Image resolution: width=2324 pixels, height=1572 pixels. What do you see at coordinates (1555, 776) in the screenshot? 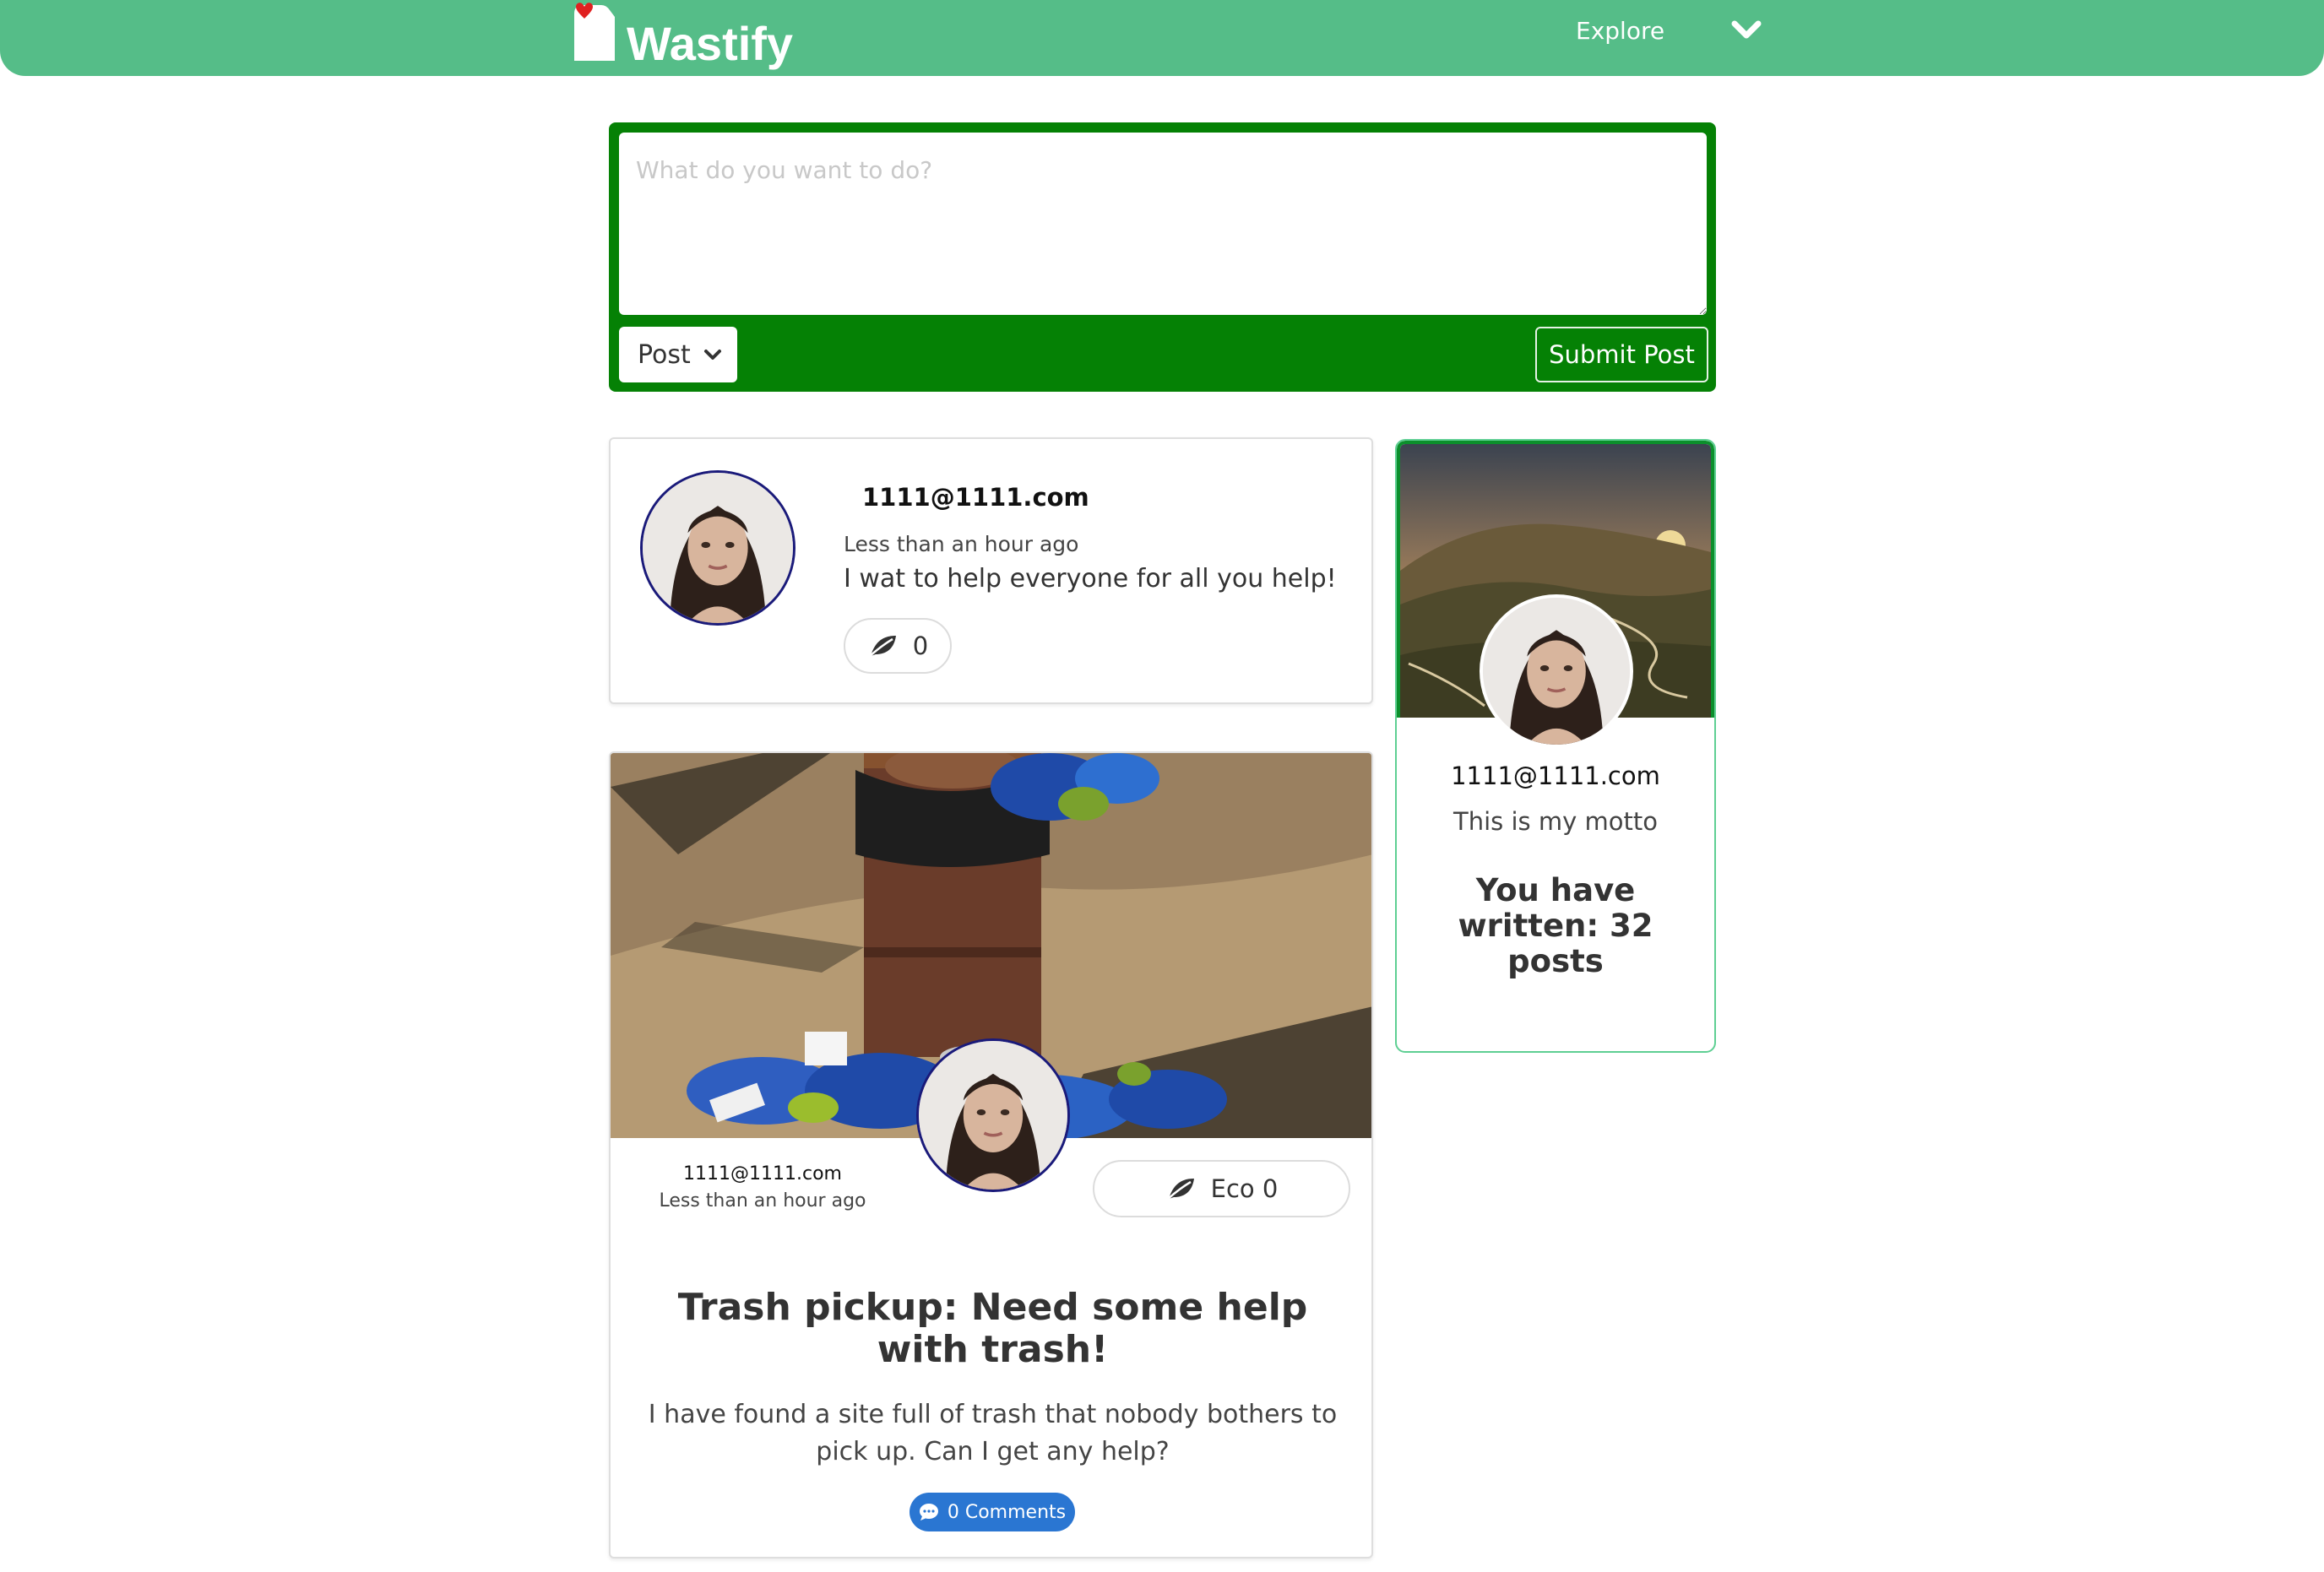
I see `profile-username: 1111@1111.com` at bounding box center [1555, 776].